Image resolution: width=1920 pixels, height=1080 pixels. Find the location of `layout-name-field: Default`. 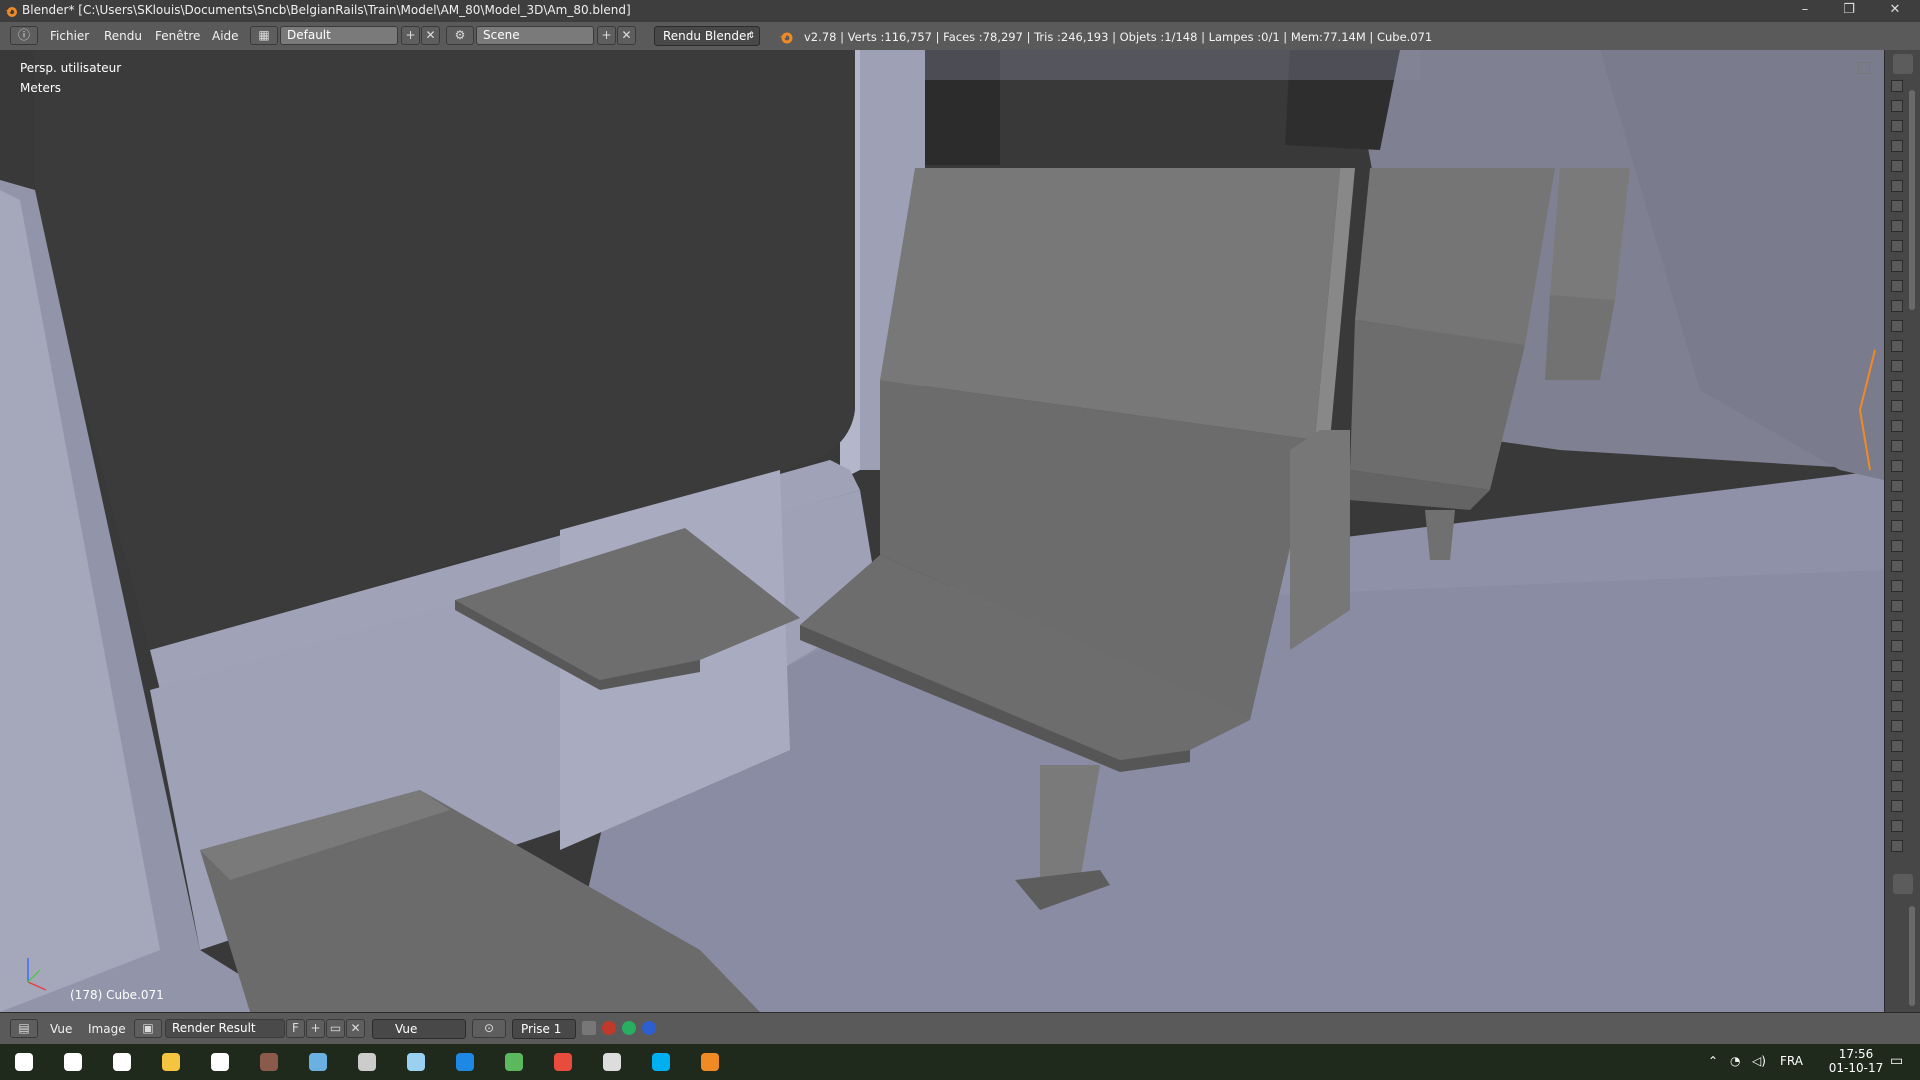

layout-name-field: Default is located at coordinates (339, 35).